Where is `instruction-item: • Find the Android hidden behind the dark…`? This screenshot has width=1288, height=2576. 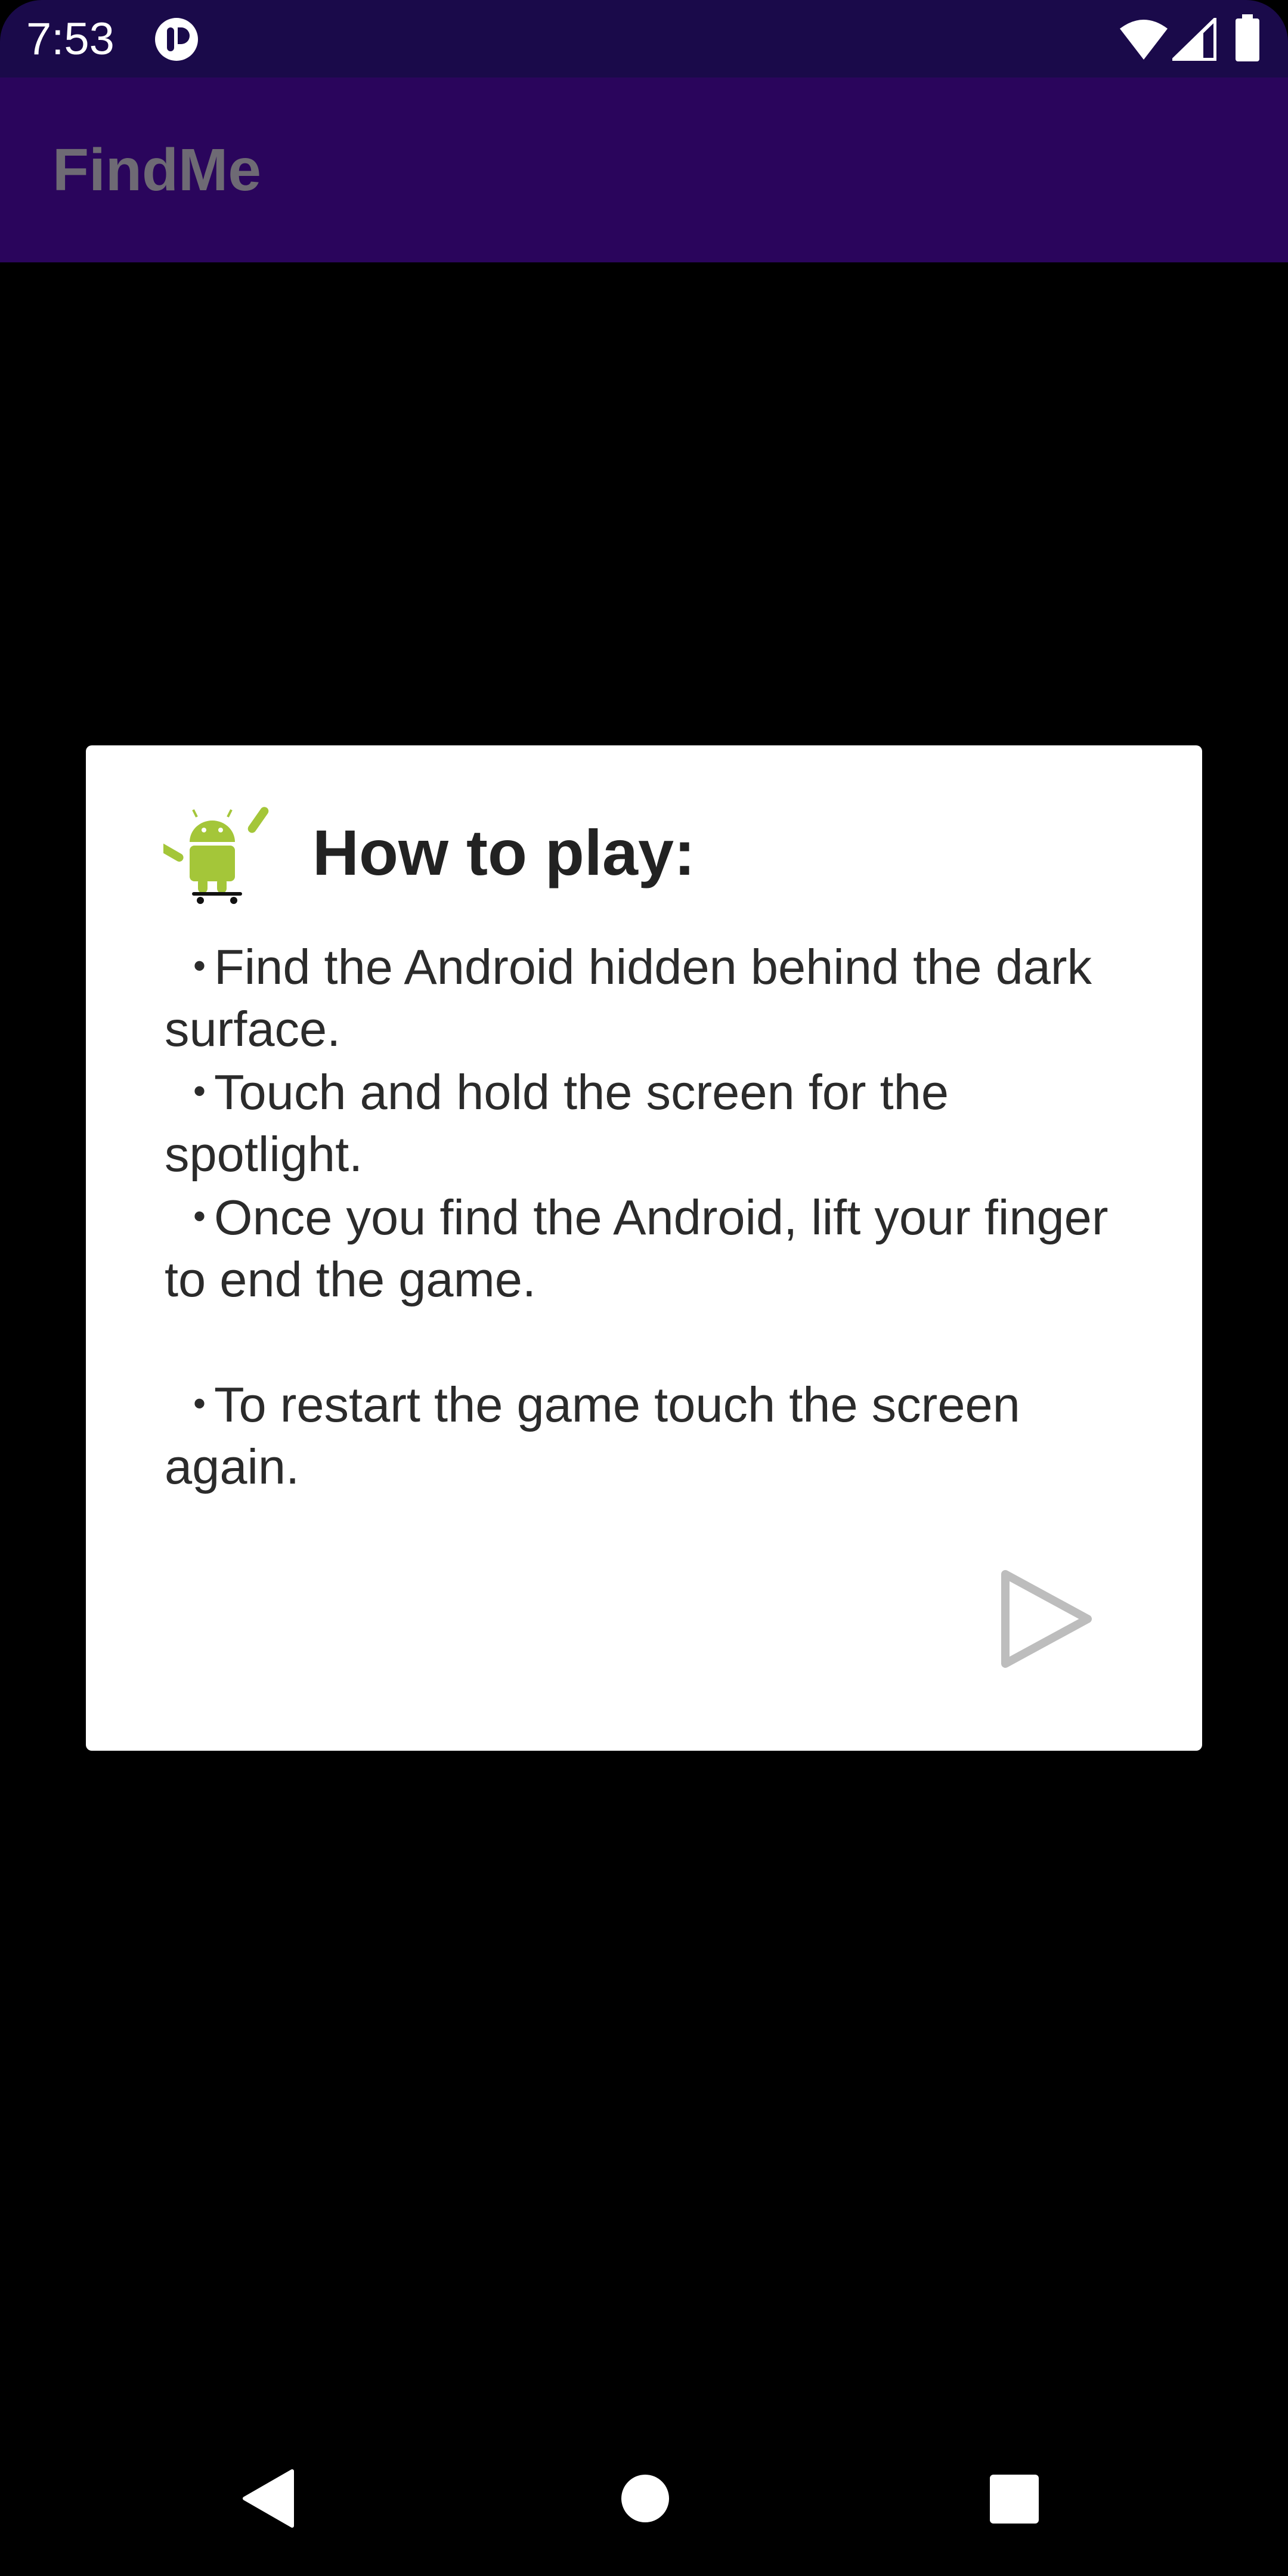
instruction-item: • Find the Android hidden behind the dark… is located at coordinates (628, 998).